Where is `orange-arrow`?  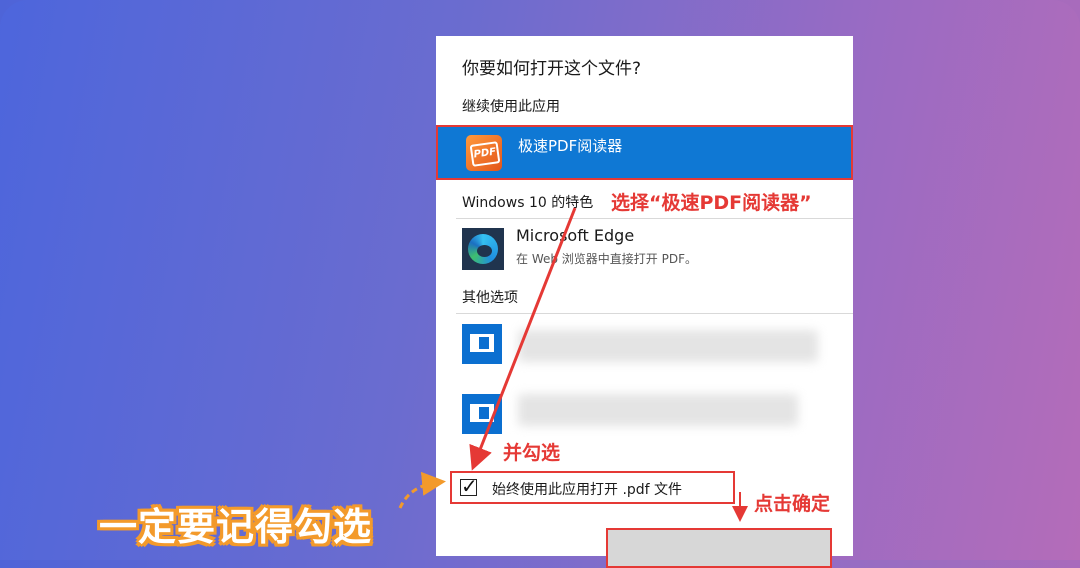 orange-arrow is located at coordinates (422, 490).